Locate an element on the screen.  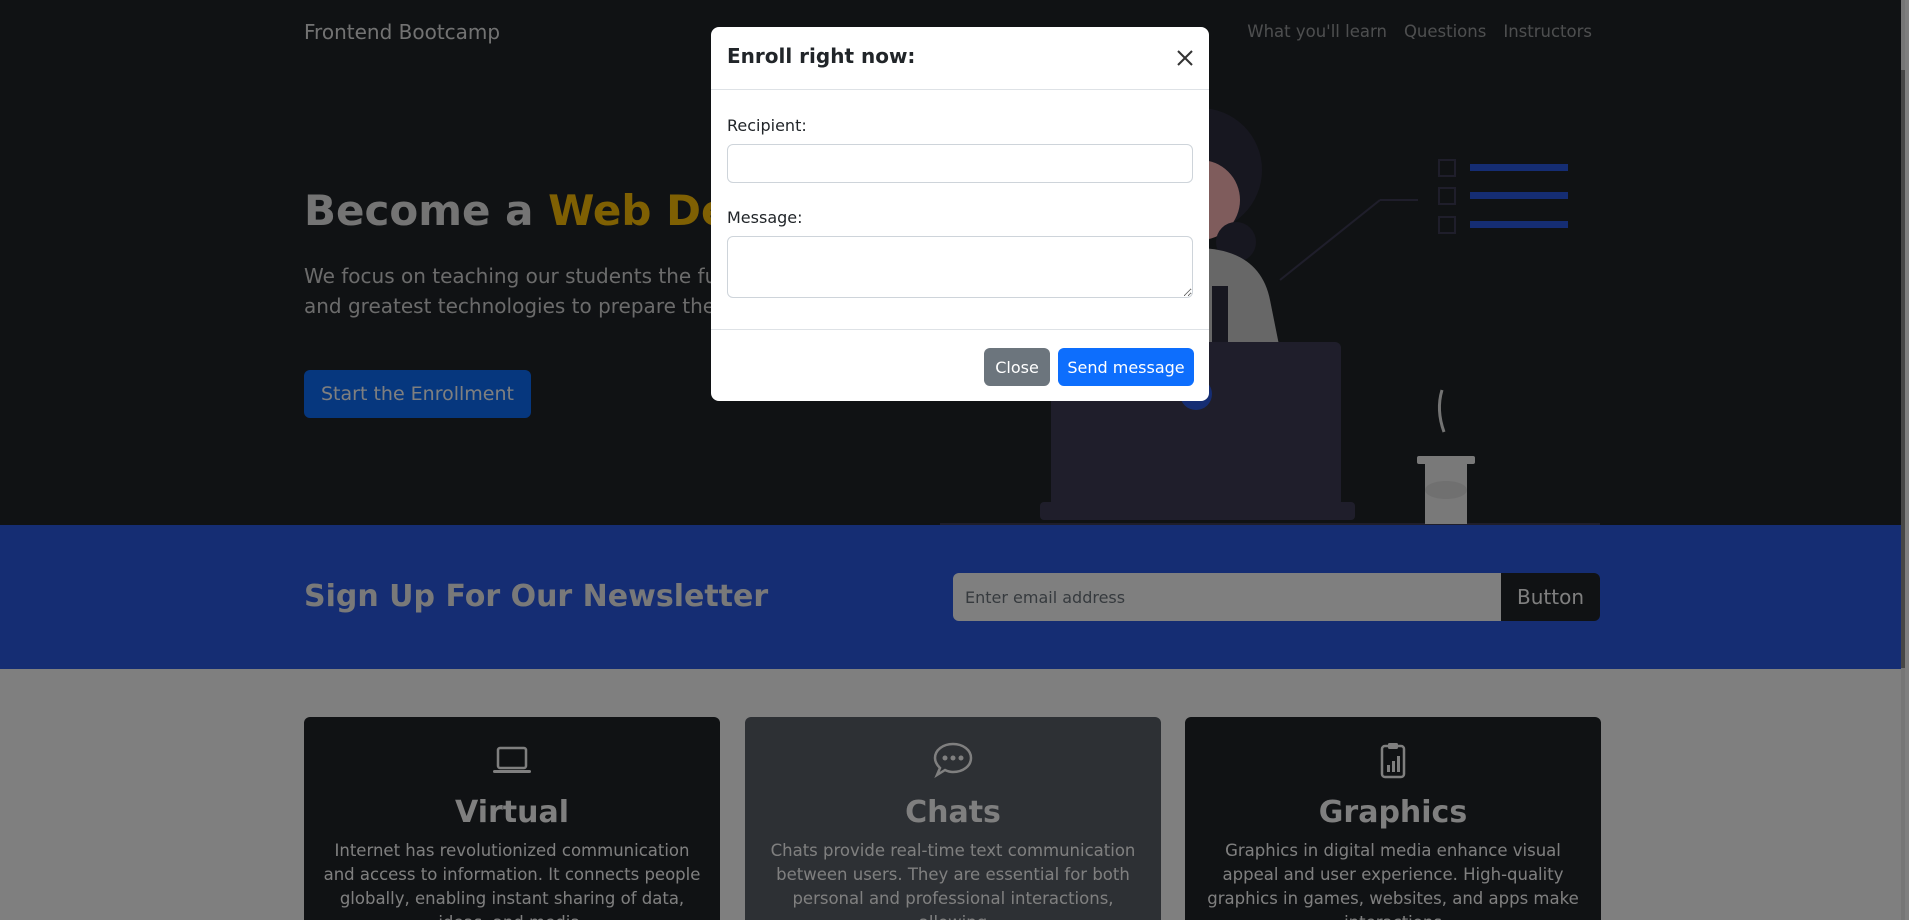
close-button: Close is located at coordinates (1017, 367).